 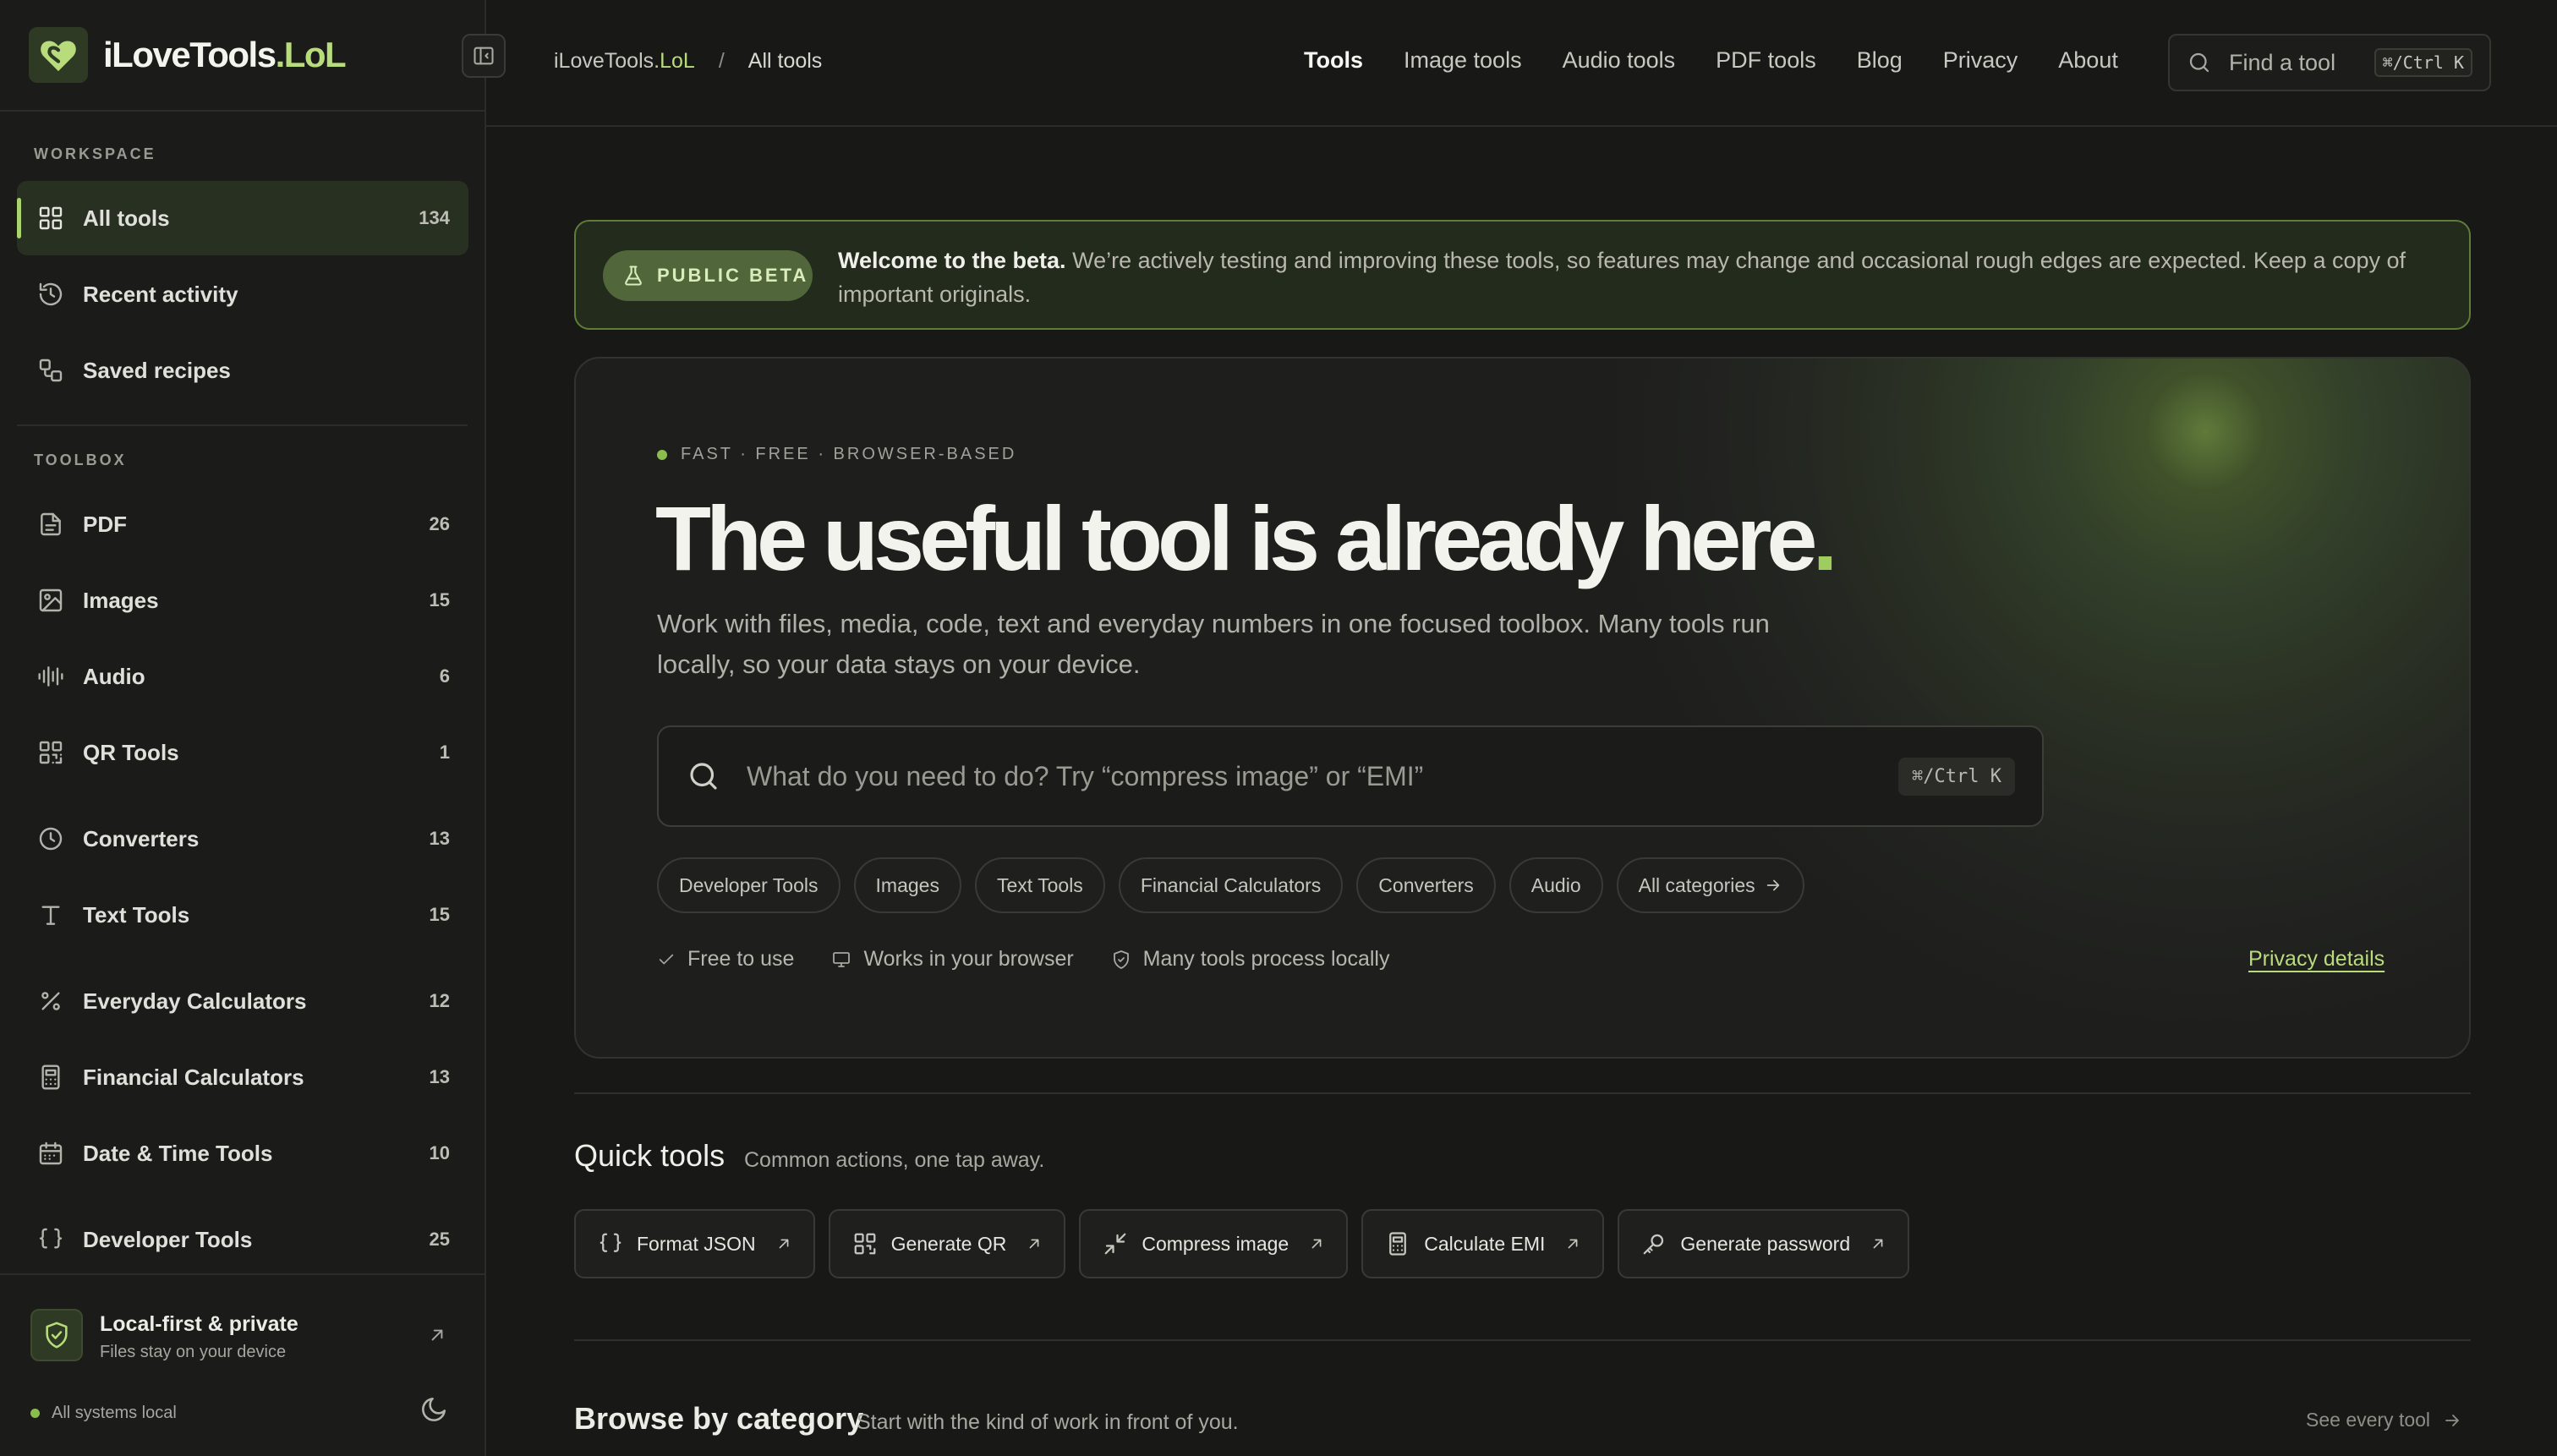 What do you see at coordinates (105, 524) in the screenshot?
I see `sidebar-item-label: PDF` at bounding box center [105, 524].